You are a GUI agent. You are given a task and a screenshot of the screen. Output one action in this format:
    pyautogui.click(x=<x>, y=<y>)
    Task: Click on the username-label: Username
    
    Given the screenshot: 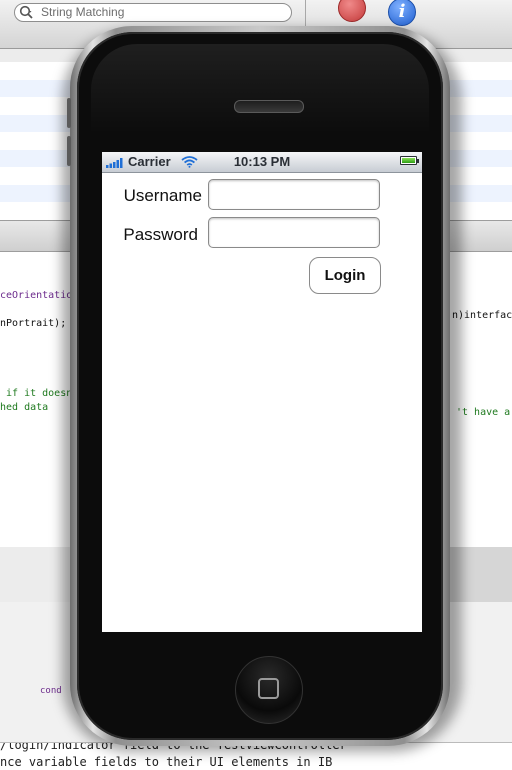 What is the action you would take?
    pyautogui.click(x=162, y=195)
    